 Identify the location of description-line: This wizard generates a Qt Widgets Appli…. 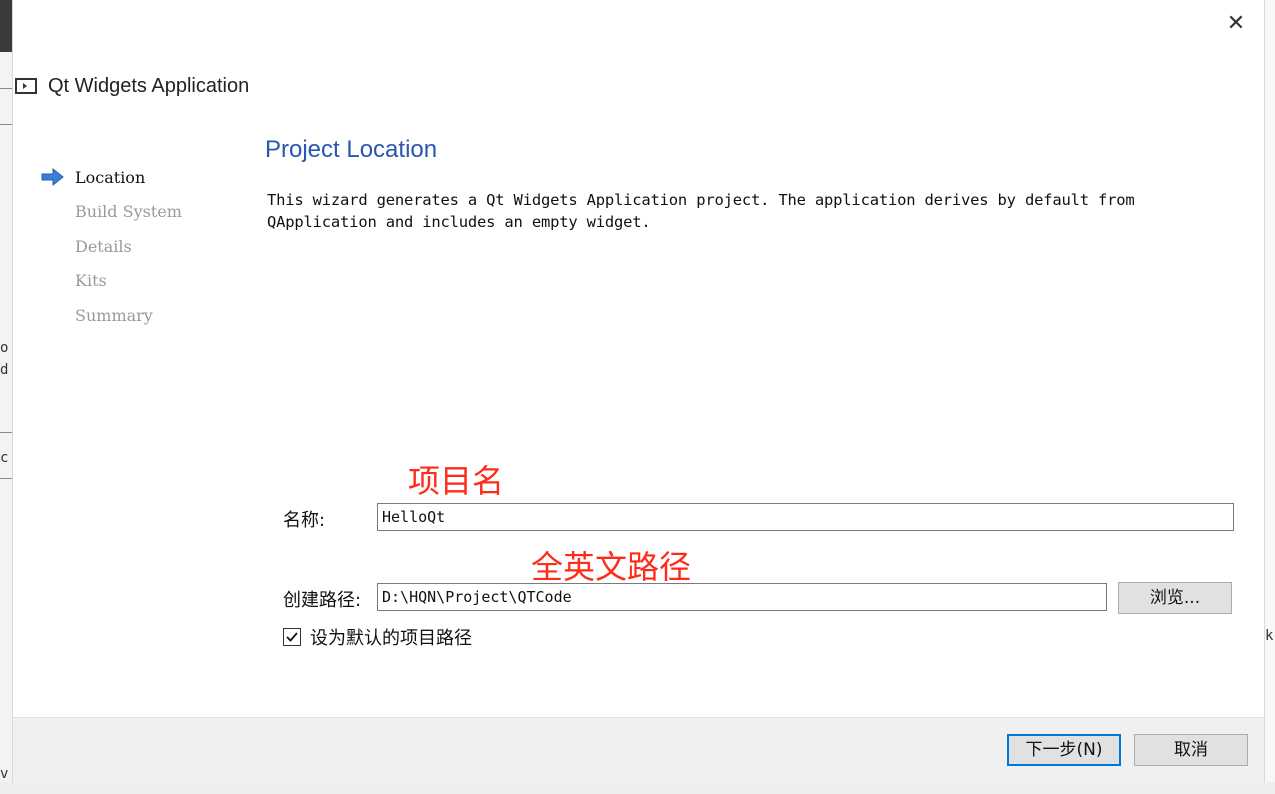
(701, 200).